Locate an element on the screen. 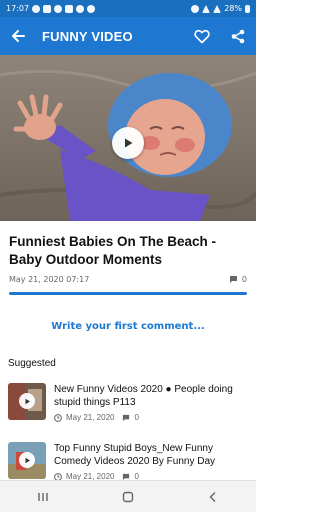 Image resolution: width=320 pixels, height=512 pixels. app-bar: FUNNY VIDEO is located at coordinates (128, 36).